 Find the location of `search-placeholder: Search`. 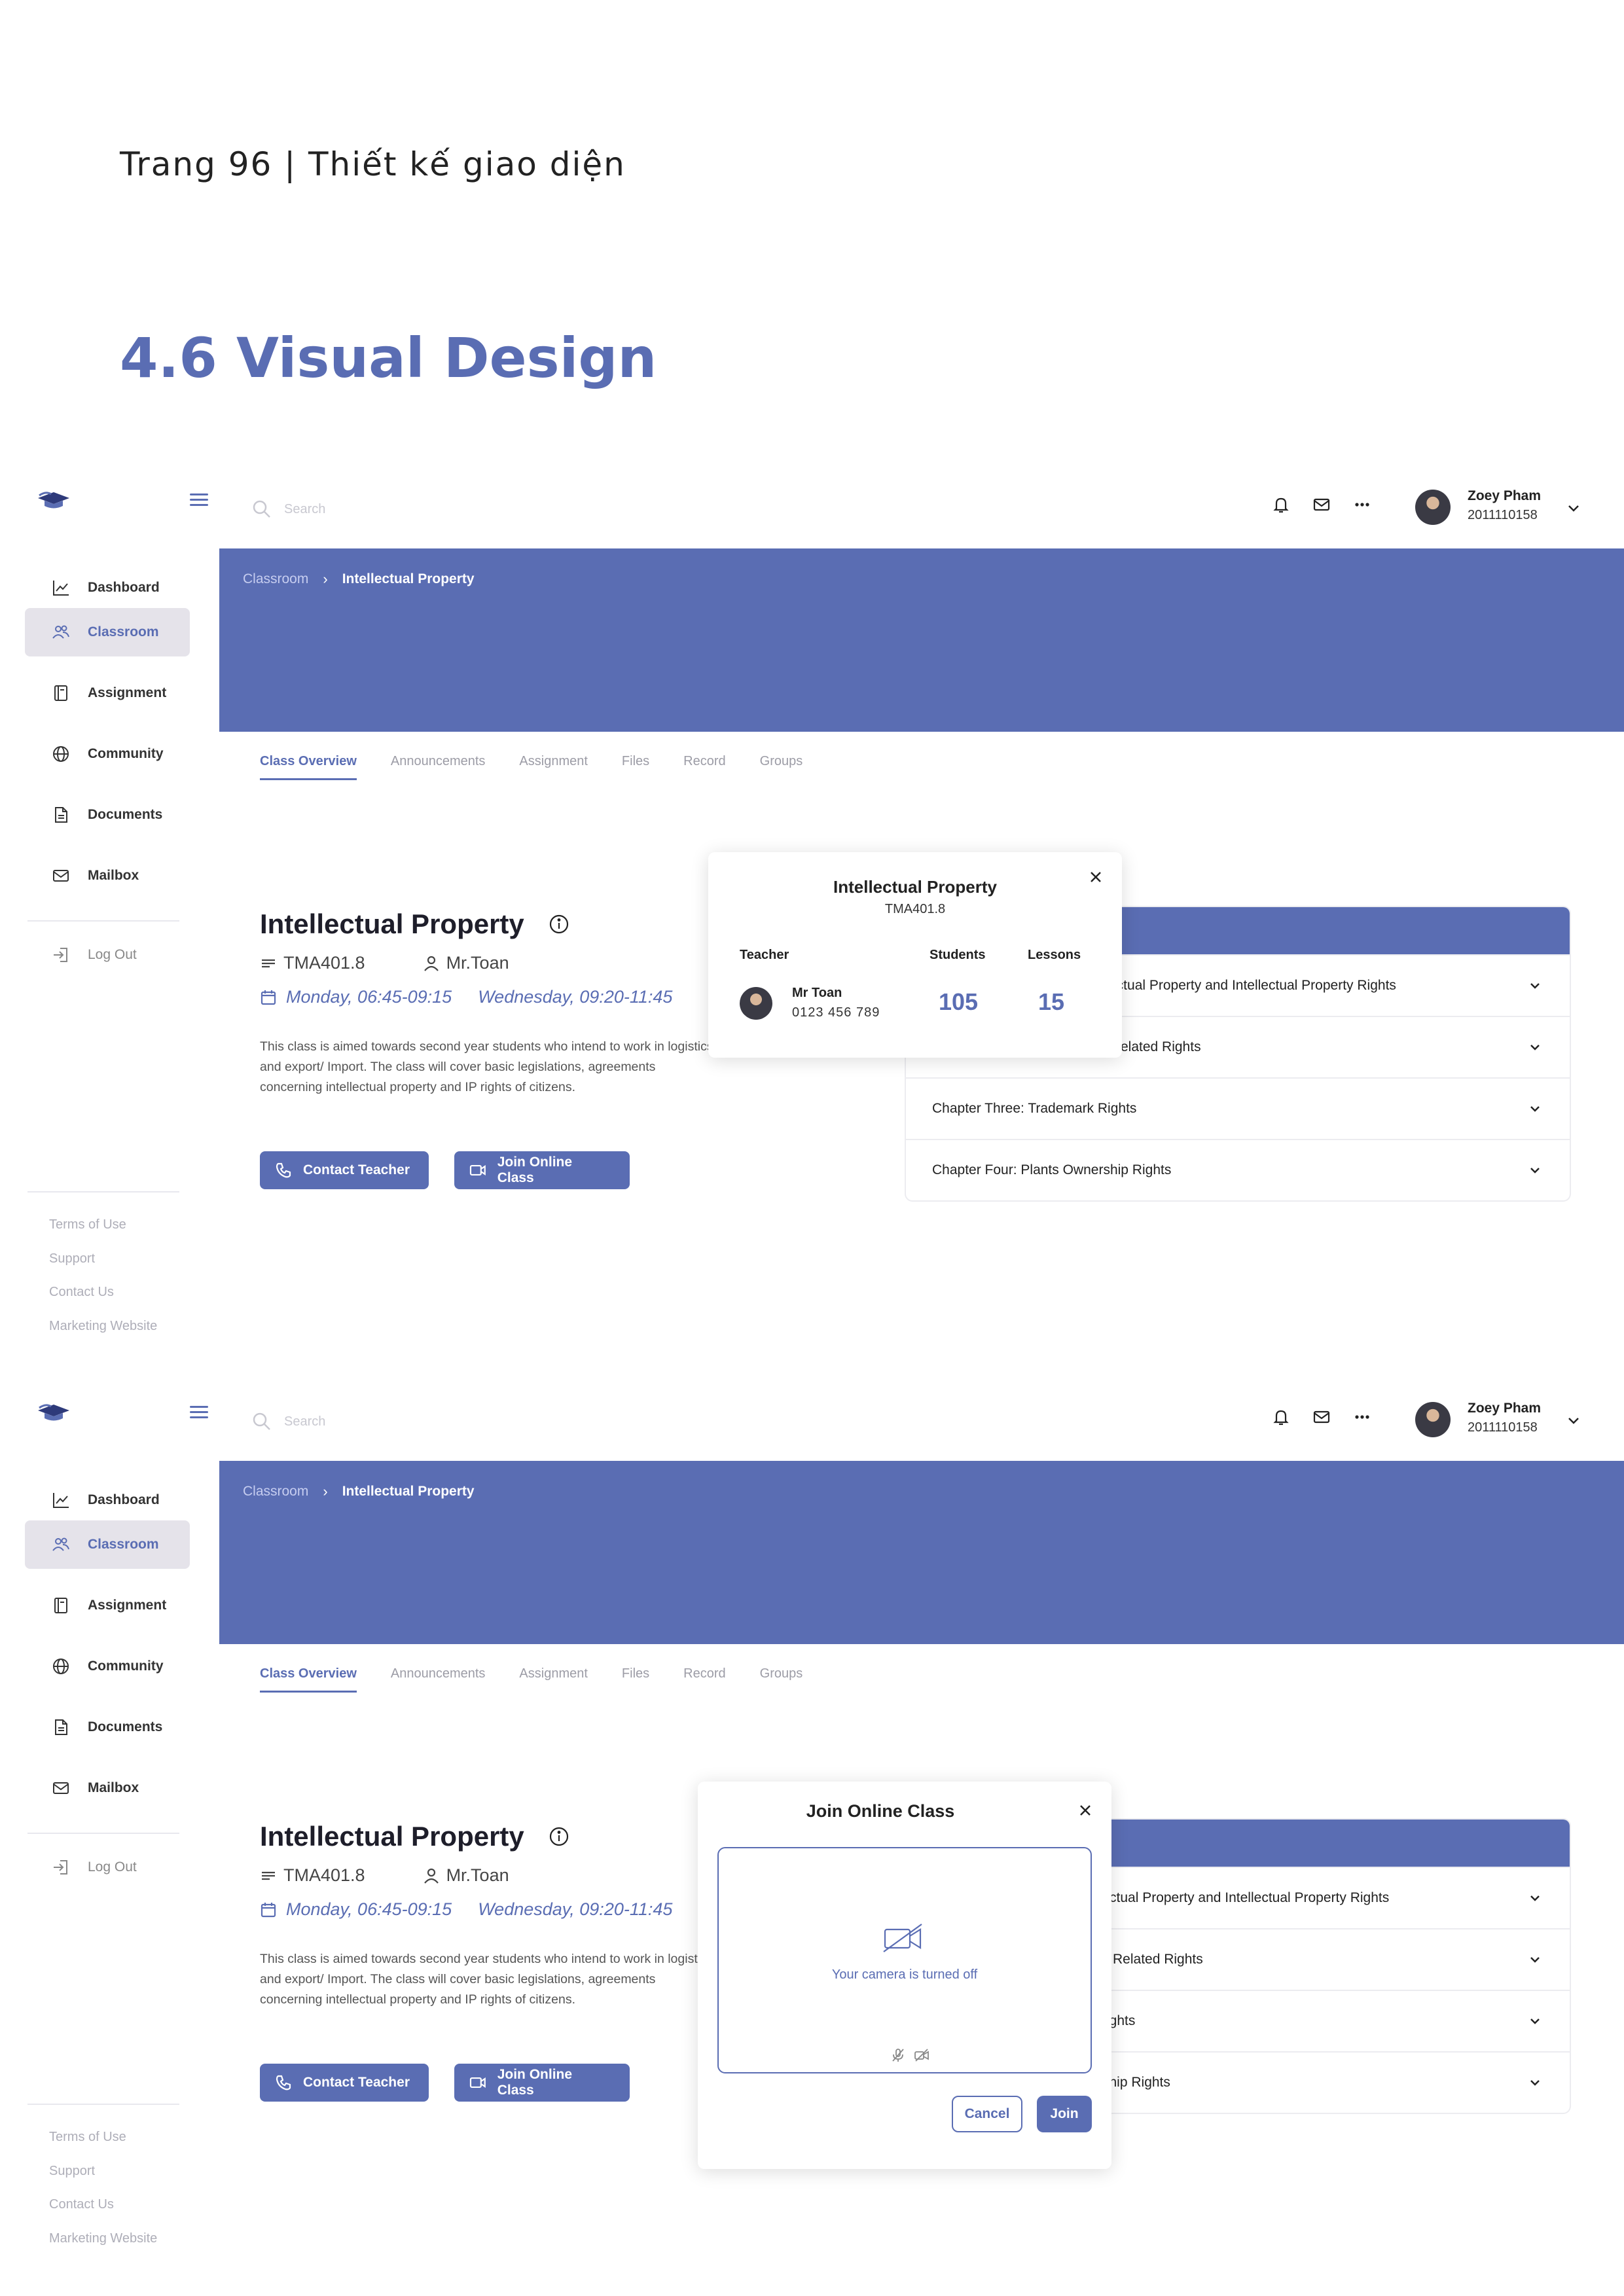

search-placeholder: Search is located at coordinates (305, 1421).